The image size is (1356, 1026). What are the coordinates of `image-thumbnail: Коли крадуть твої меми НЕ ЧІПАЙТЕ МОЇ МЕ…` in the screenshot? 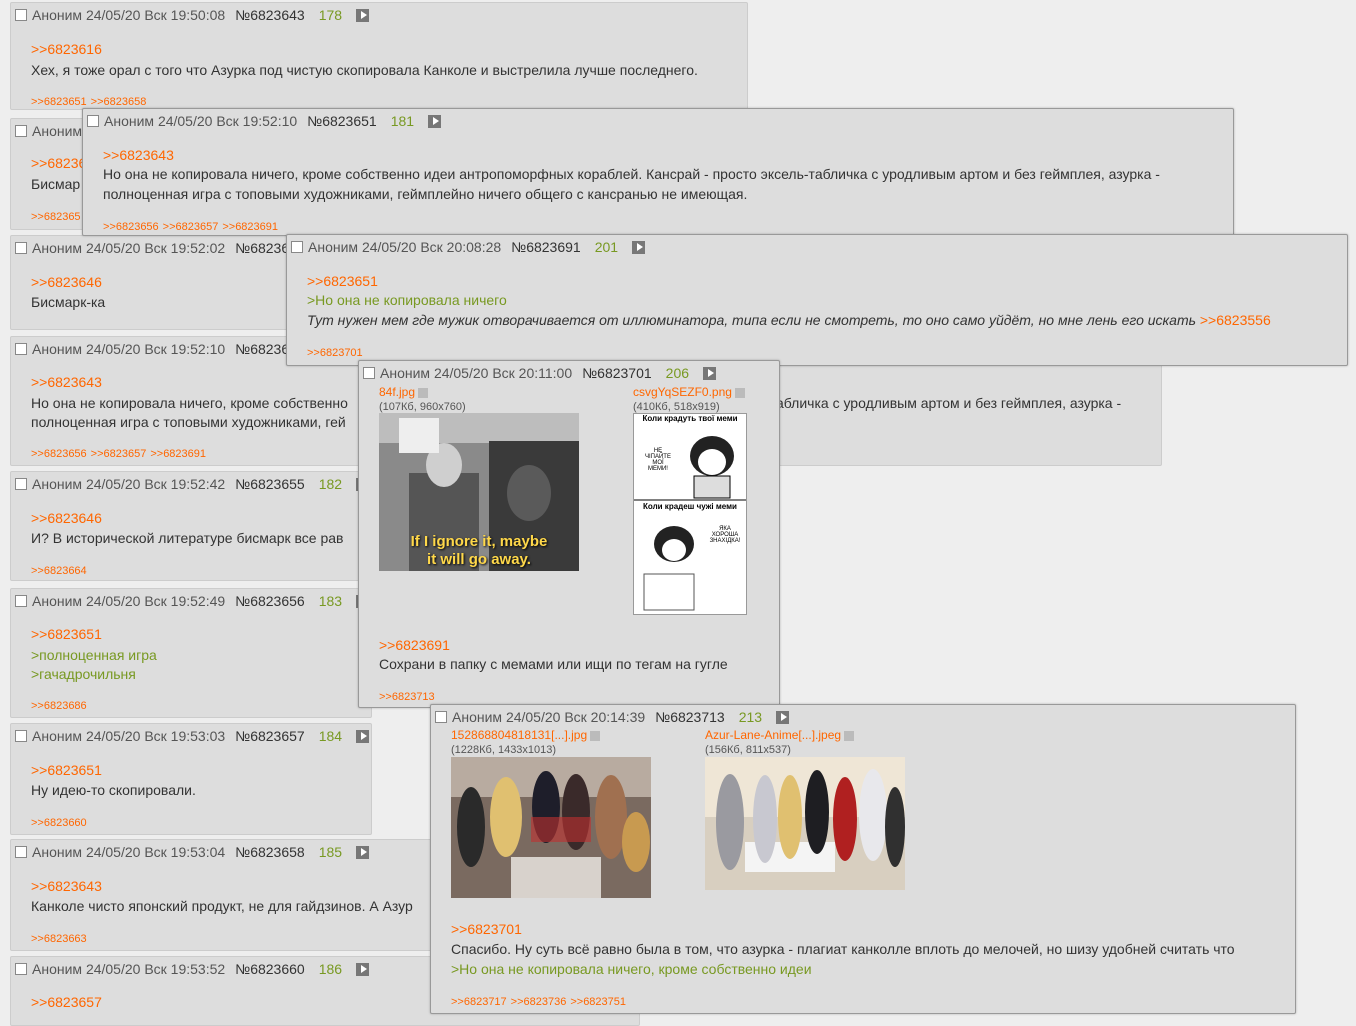 It's located at (690, 514).